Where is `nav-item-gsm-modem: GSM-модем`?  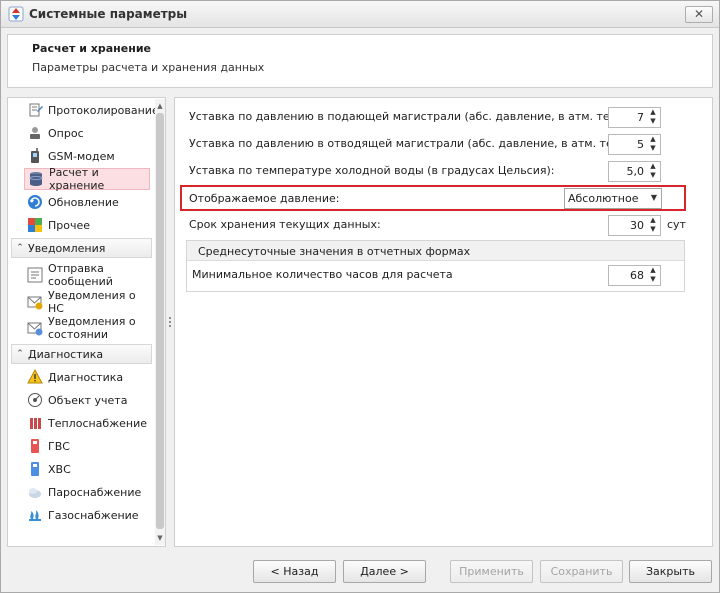
nav-item-gsm-modem: GSM-модем is located at coordinates (87, 156).